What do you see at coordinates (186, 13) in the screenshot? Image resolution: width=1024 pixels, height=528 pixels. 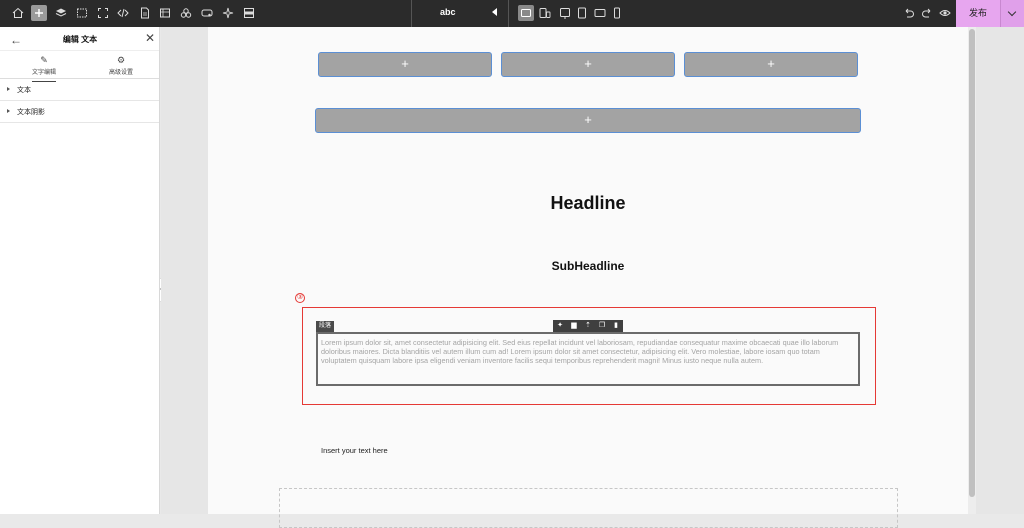 I see `assets-icon` at bounding box center [186, 13].